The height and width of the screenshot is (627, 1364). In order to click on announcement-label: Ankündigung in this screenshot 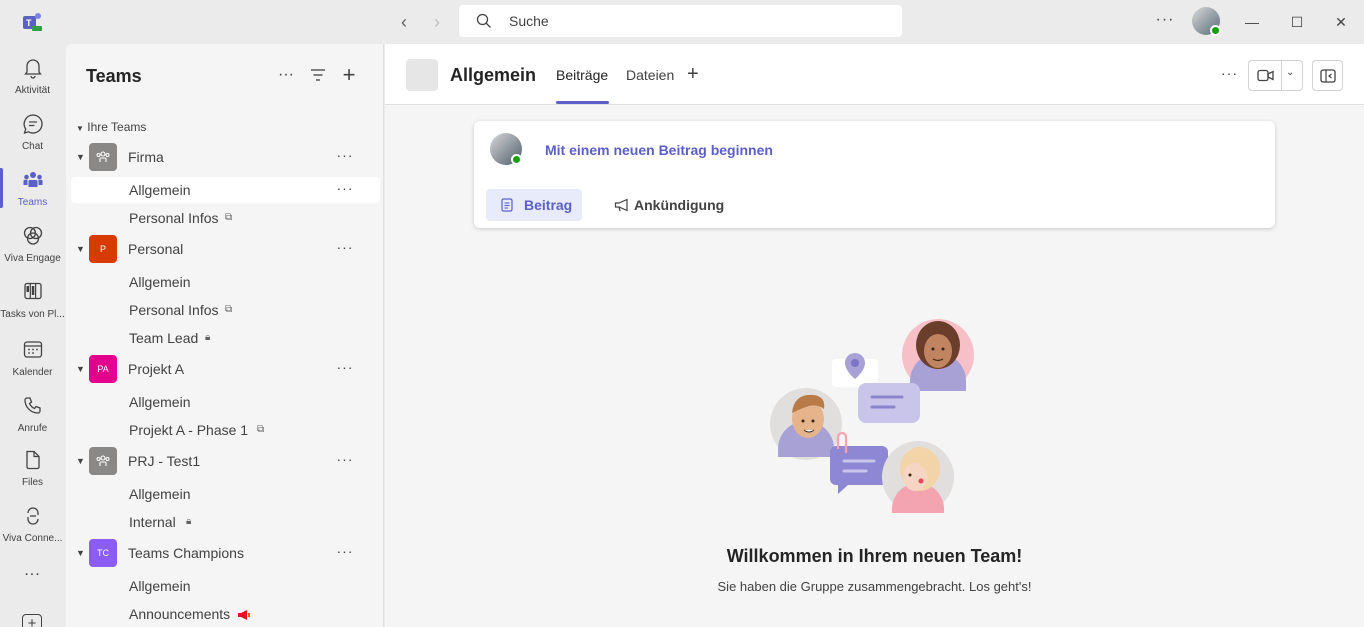, I will do `click(679, 205)`.